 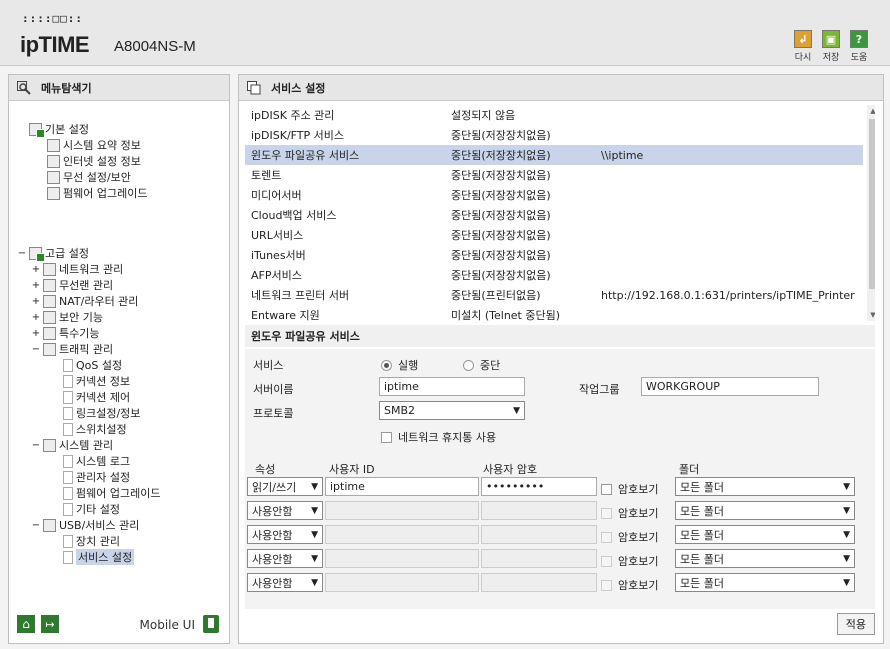 I want to click on protocol-select: SMB2 ▼, so click(x=452, y=410).